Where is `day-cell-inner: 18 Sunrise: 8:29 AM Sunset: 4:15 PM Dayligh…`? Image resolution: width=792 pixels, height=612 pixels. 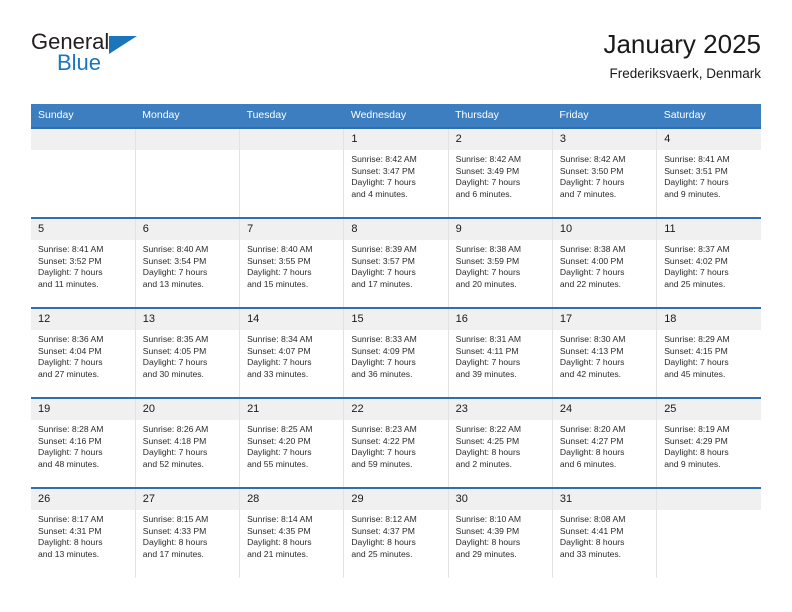 day-cell-inner: 18 Sunrise: 8:29 AM Sunset: 4:15 PM Dayligh… is located at coordinates (709, 353).